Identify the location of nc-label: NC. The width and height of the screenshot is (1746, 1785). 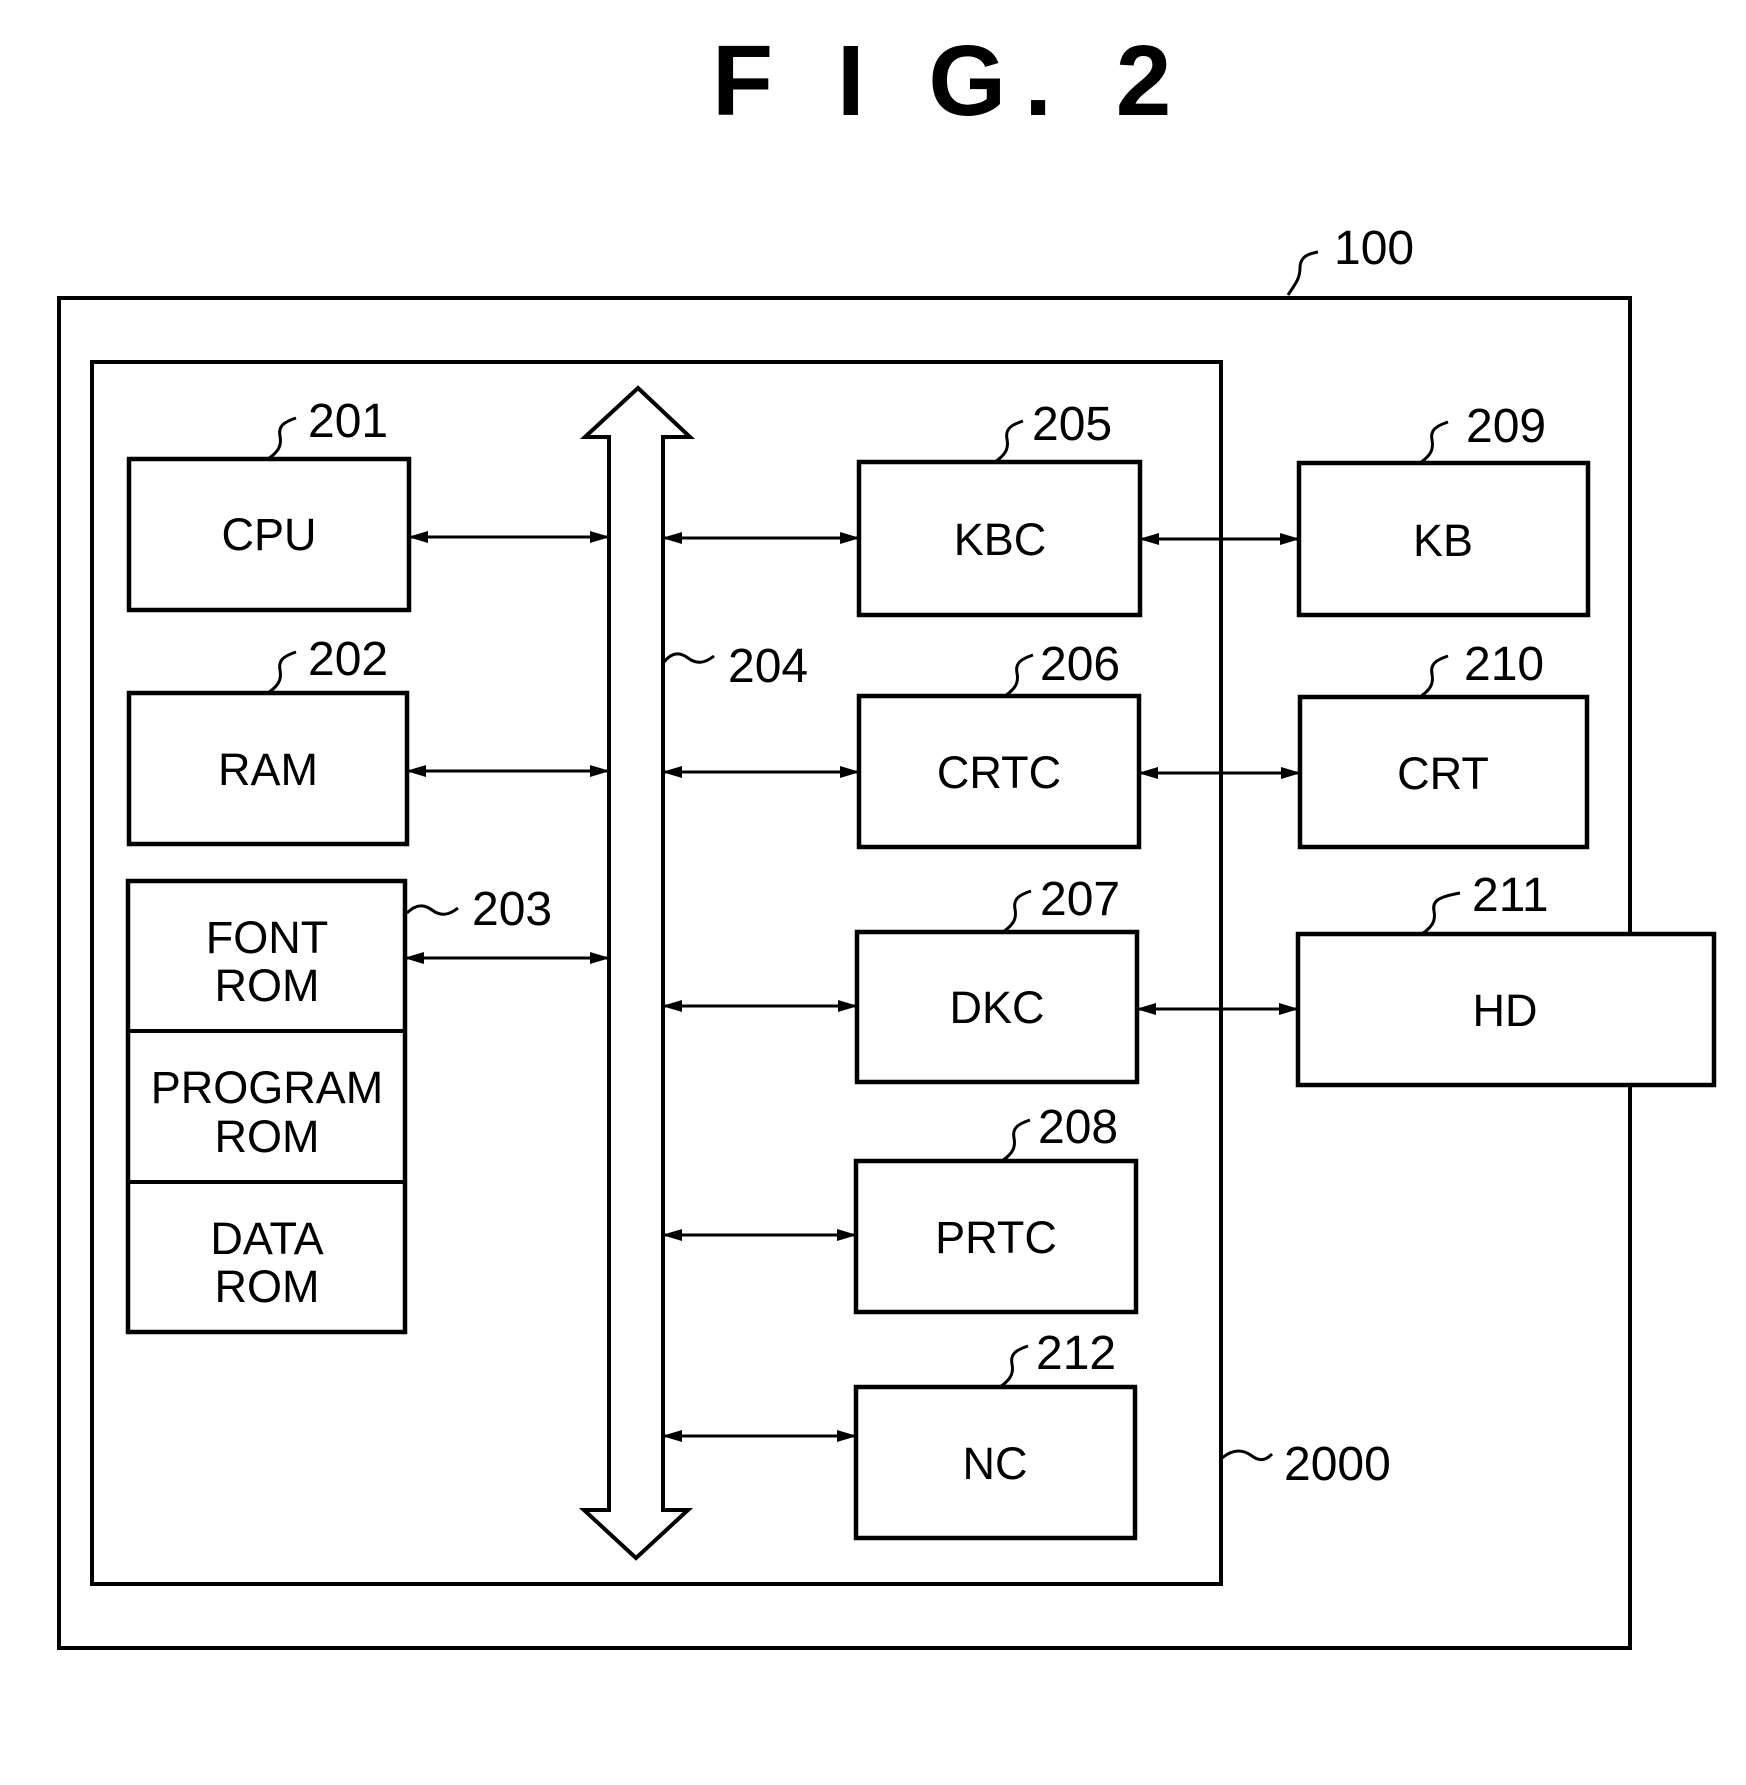
(995, 1463).